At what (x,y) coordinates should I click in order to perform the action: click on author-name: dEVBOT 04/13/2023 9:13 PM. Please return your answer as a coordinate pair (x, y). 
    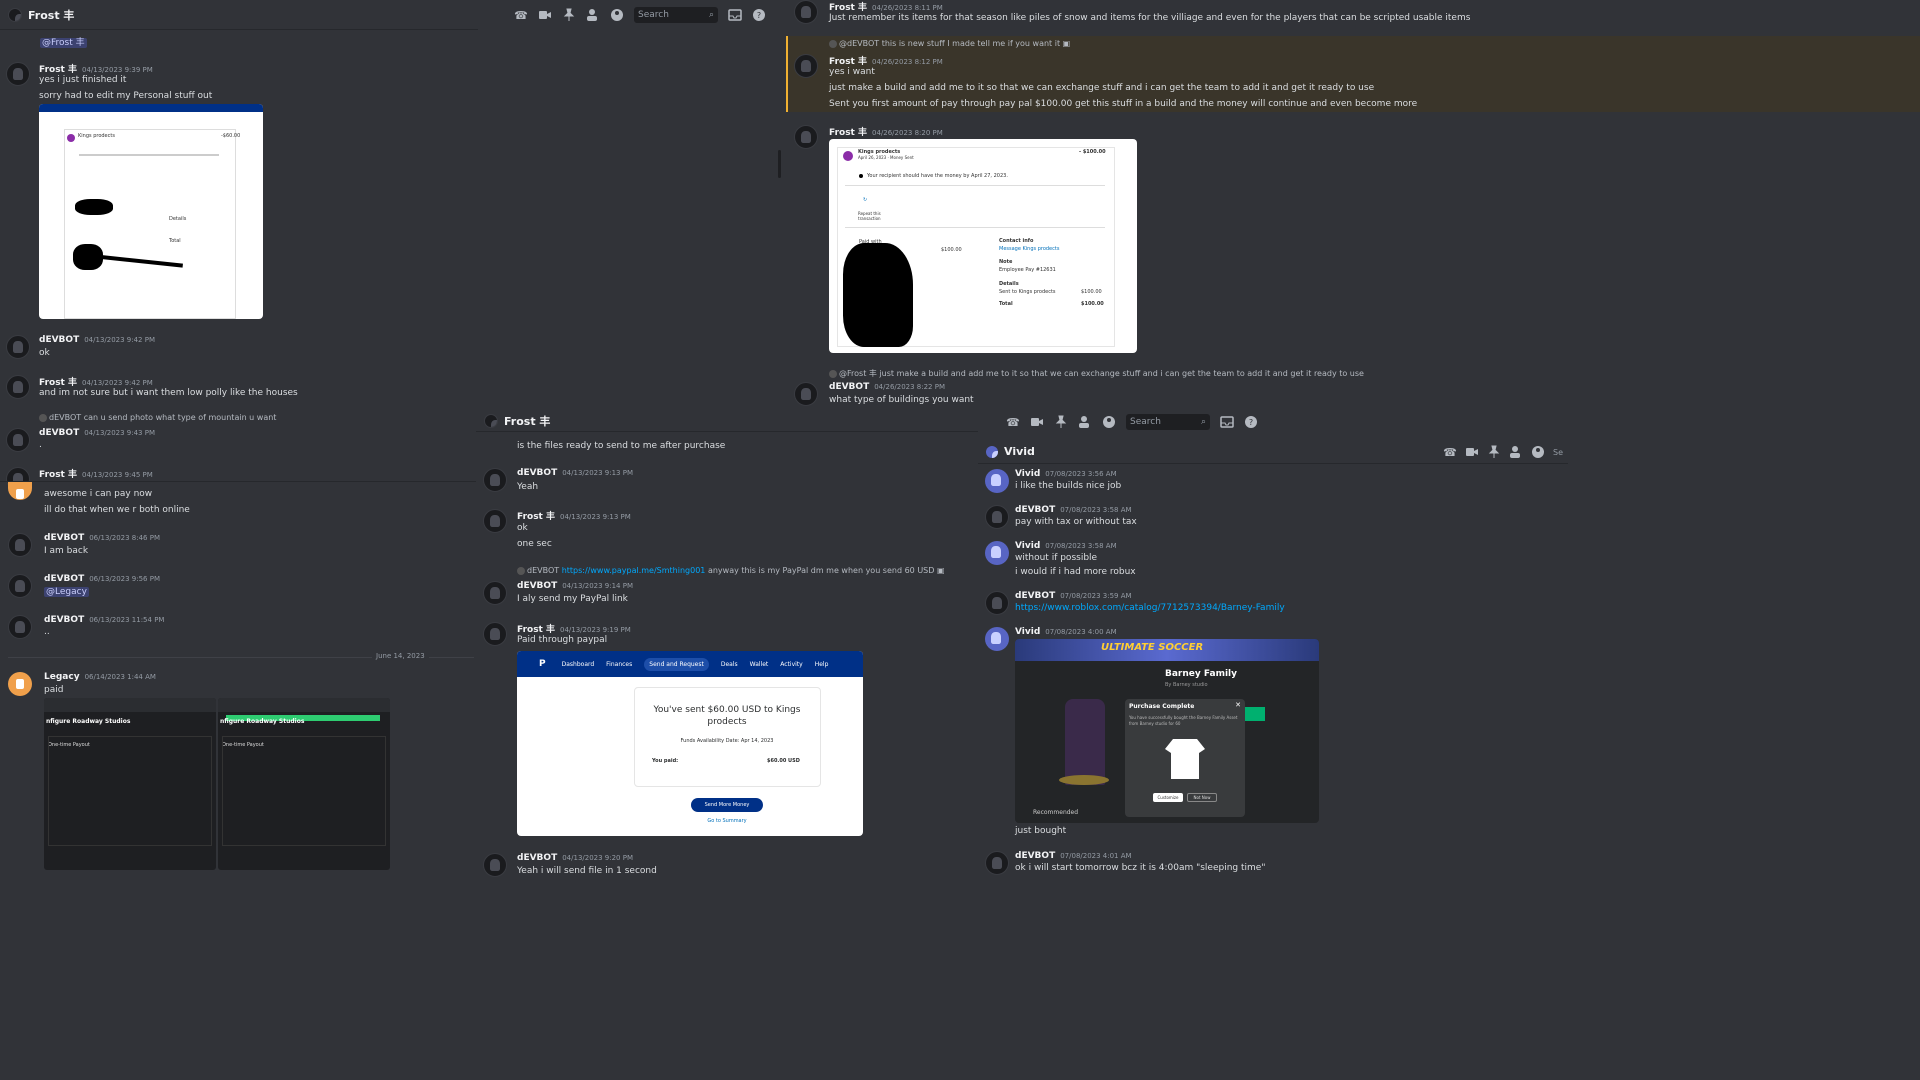
    Looking at the image, I should click on (575, 473).